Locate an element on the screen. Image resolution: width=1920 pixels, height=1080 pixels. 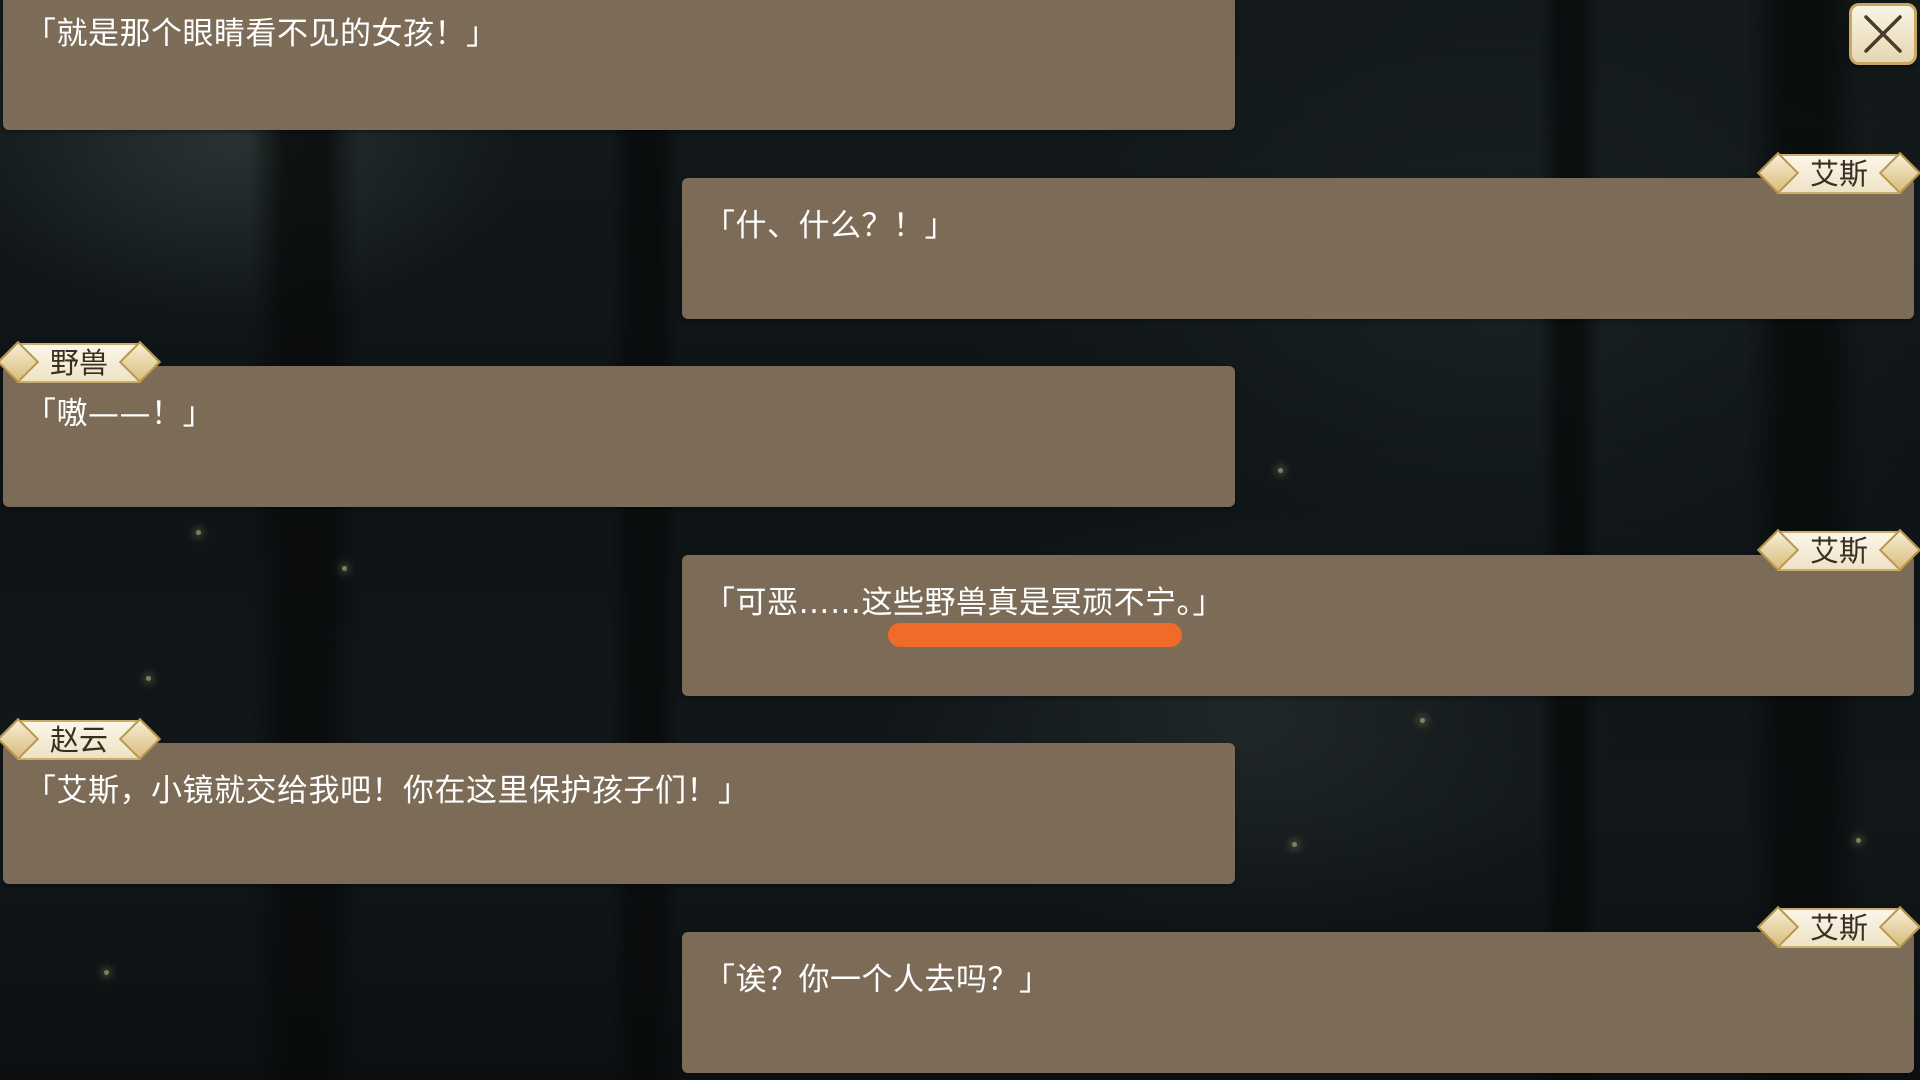
highlight-underline is located at coordinates (1035, 635).